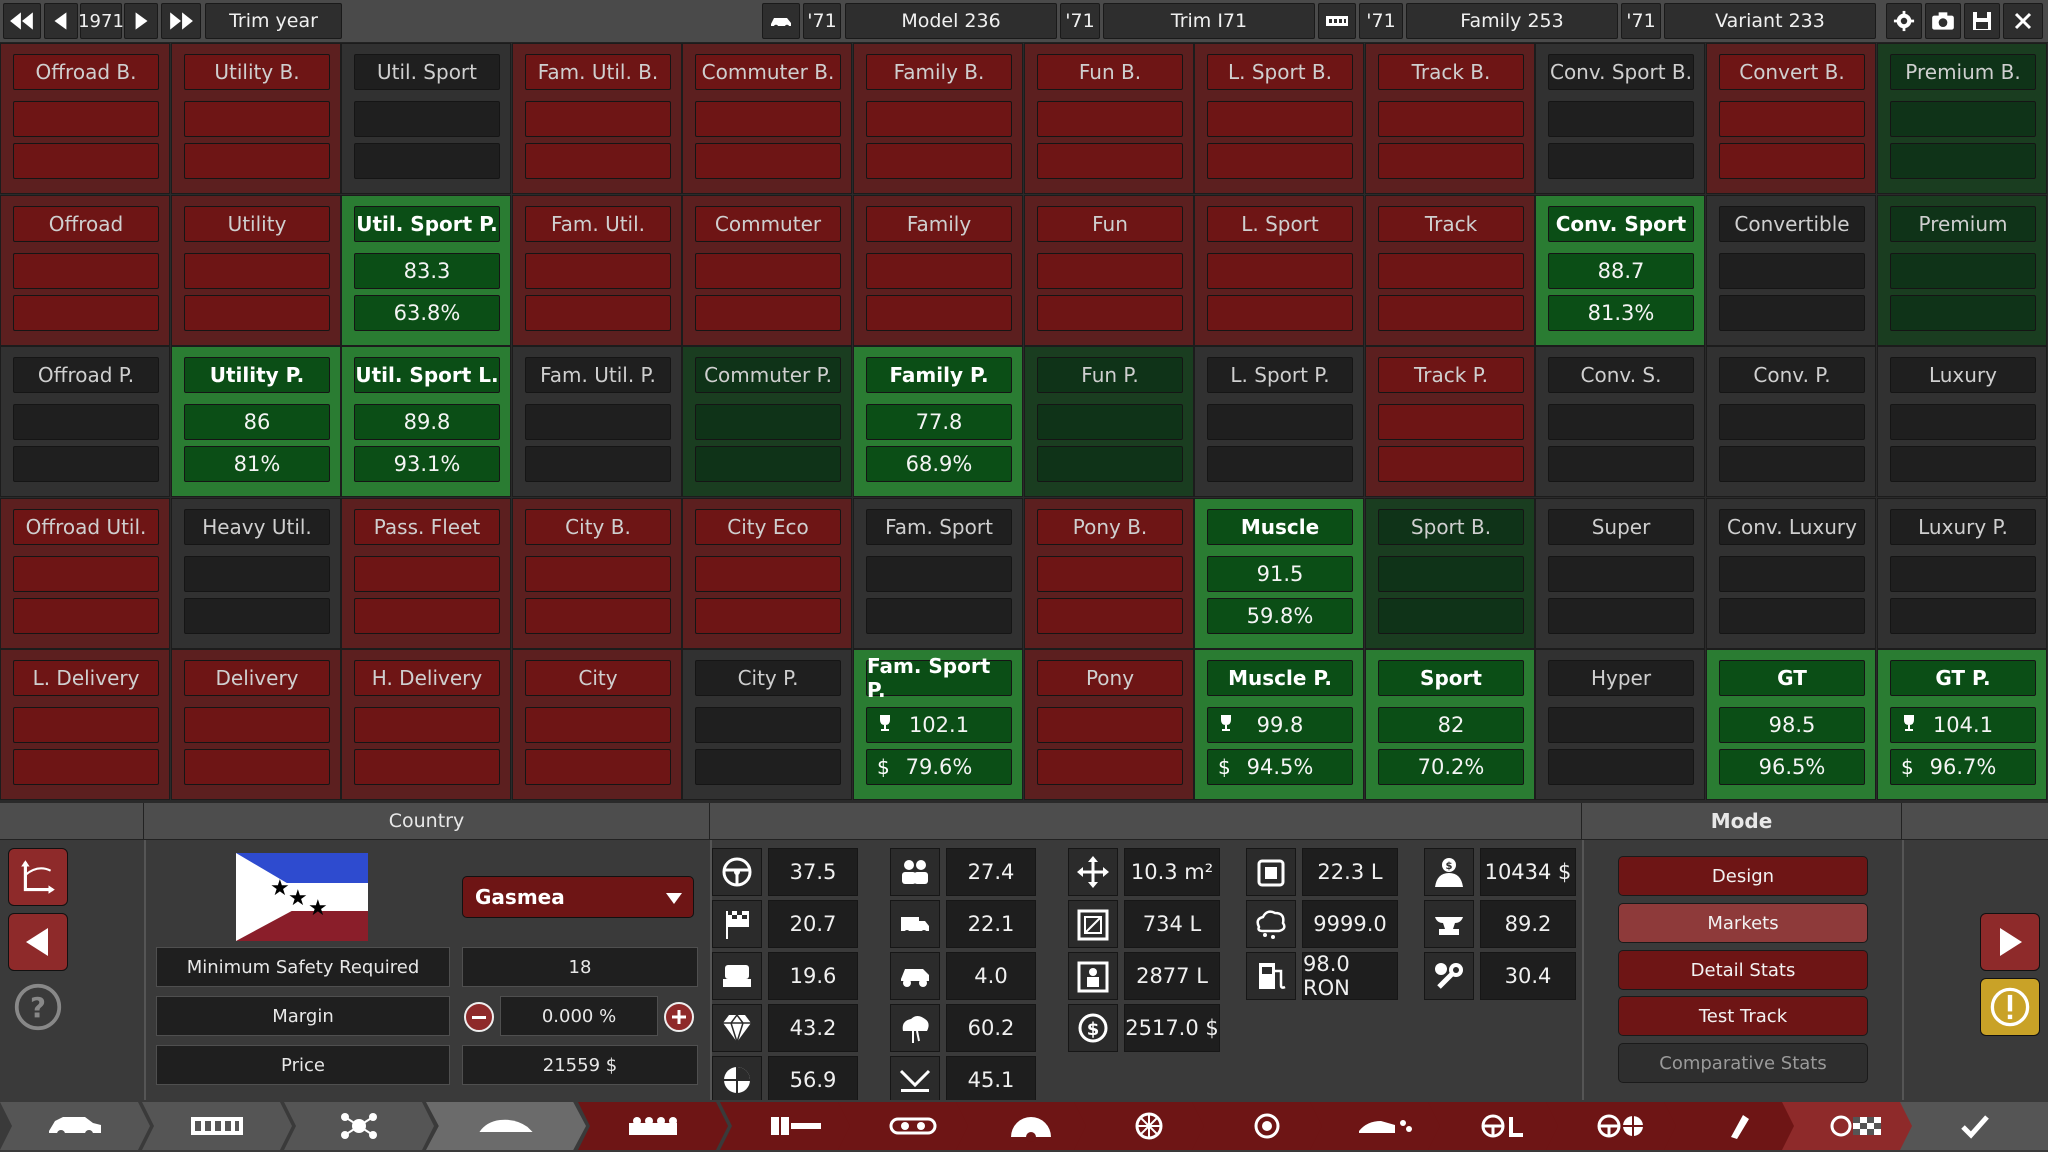 The height and width of the screenshot is (1152, 2048). What do you see at coordinates (1962, 421) in the screenshot?
I see `market-cell: Luxury` at bounding box center [1962, 421].